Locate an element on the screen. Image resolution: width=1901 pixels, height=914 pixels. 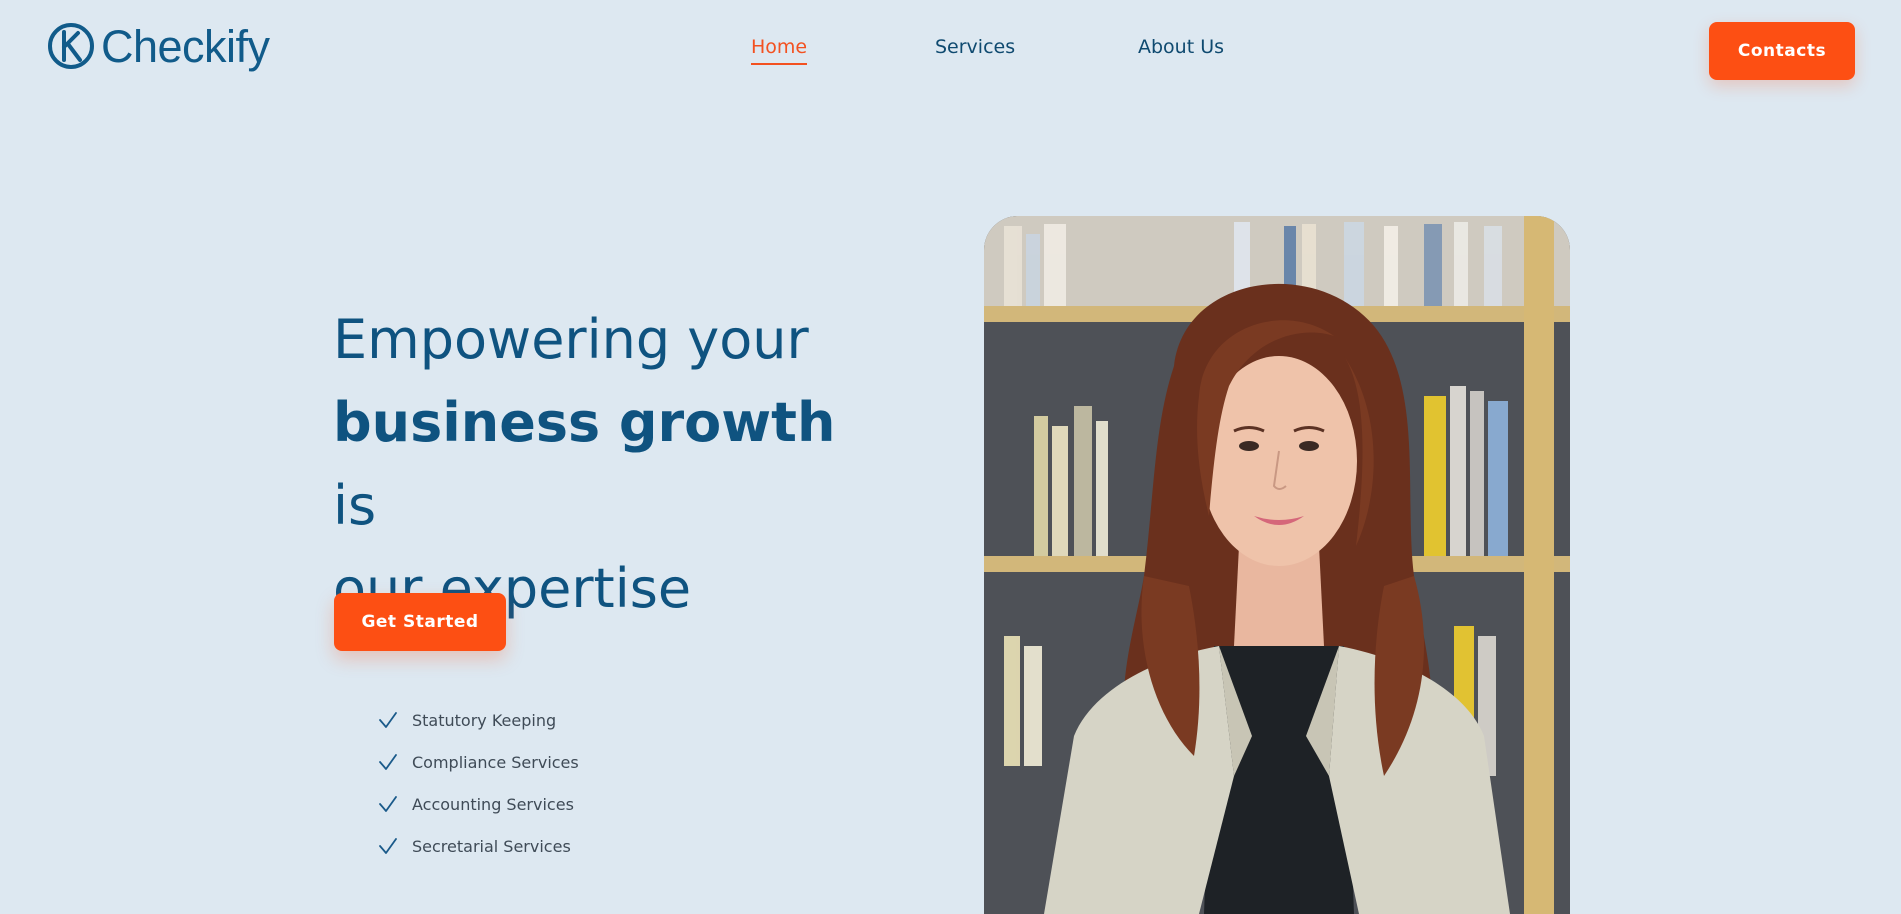
nav-about-us: About Us is located at coordinates (1181, 49).